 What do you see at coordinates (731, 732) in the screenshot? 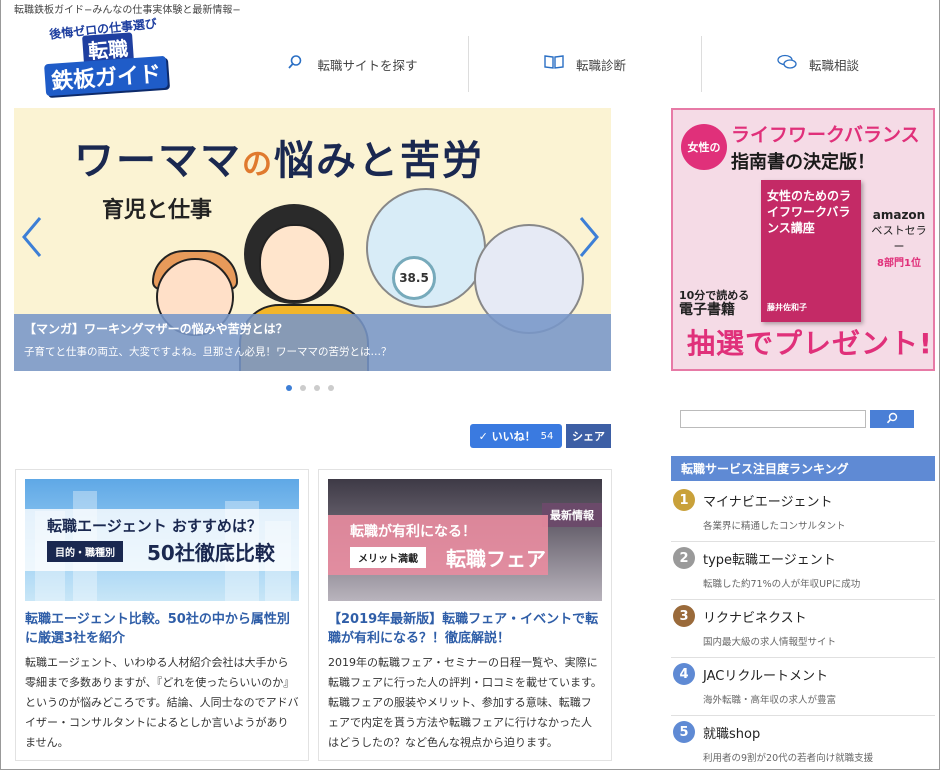
I see `rank-service-name: 就職shop` at bounding box center [731, 732].